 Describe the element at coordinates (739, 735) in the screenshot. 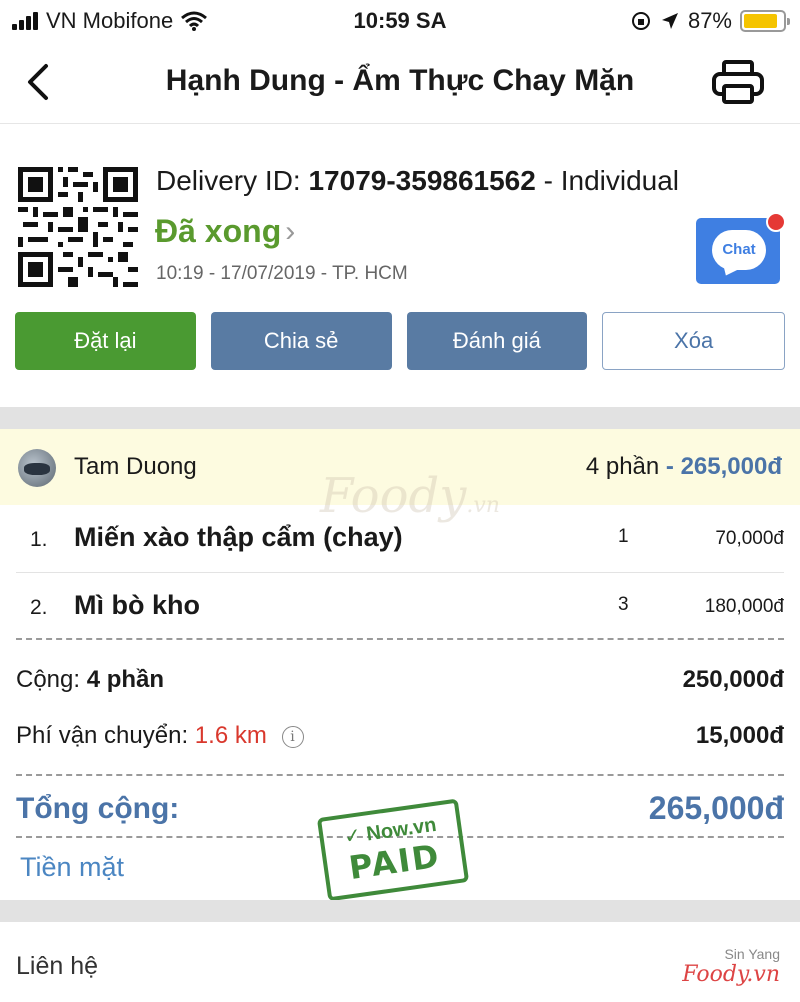

I see `shipping-value: 15,000đ` at that location.